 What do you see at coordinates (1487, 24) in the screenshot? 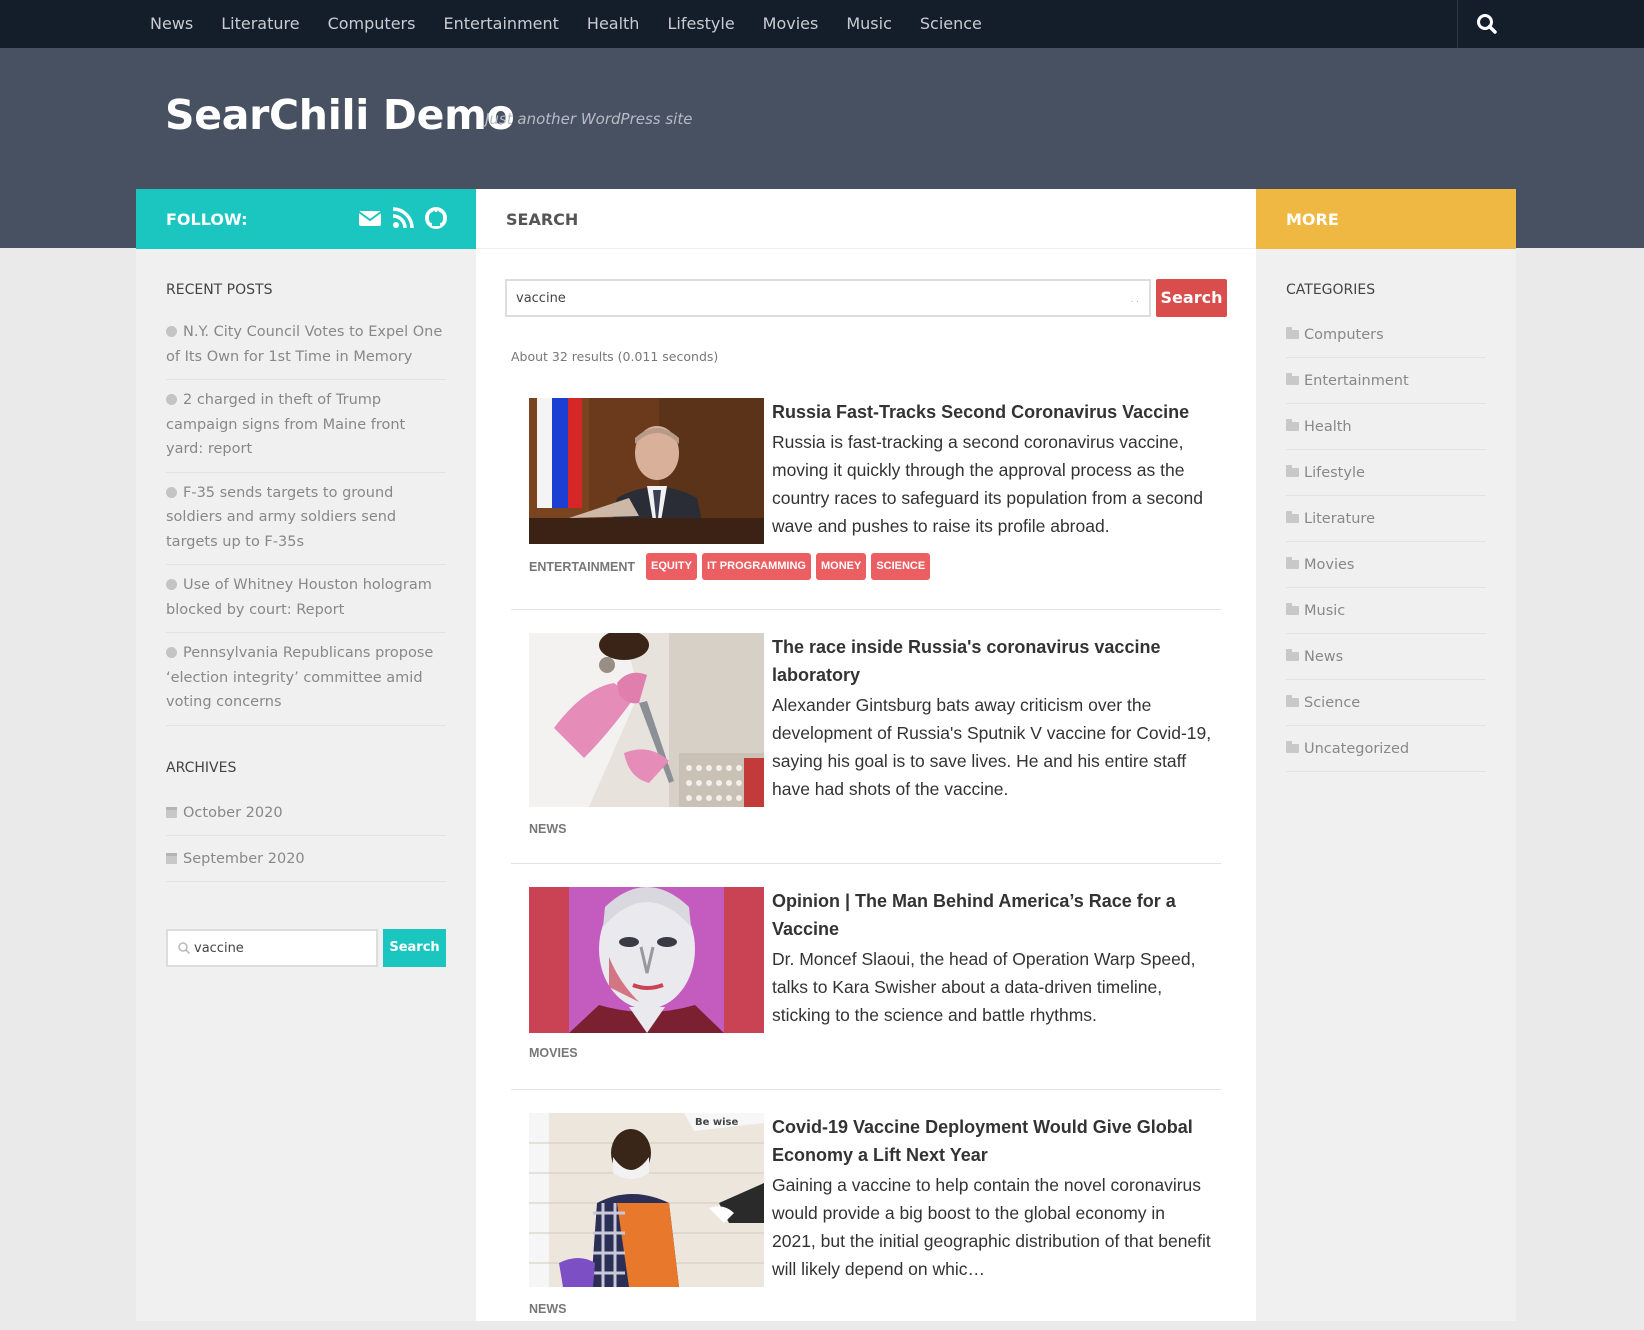
I see `search-icon` at bounding box center [1487, 24].